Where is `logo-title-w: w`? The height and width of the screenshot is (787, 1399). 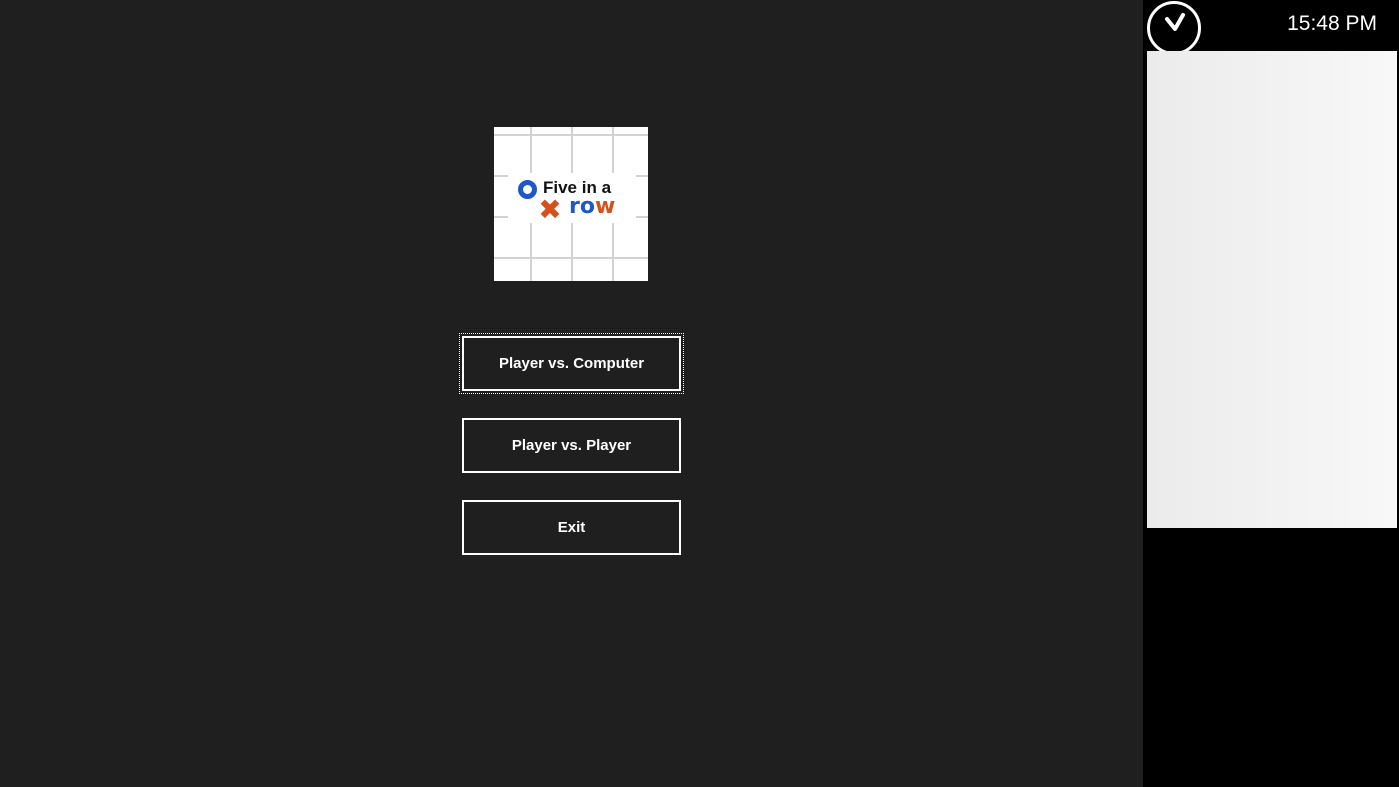 logo-title-w: w is located at coordinates (605, 206).